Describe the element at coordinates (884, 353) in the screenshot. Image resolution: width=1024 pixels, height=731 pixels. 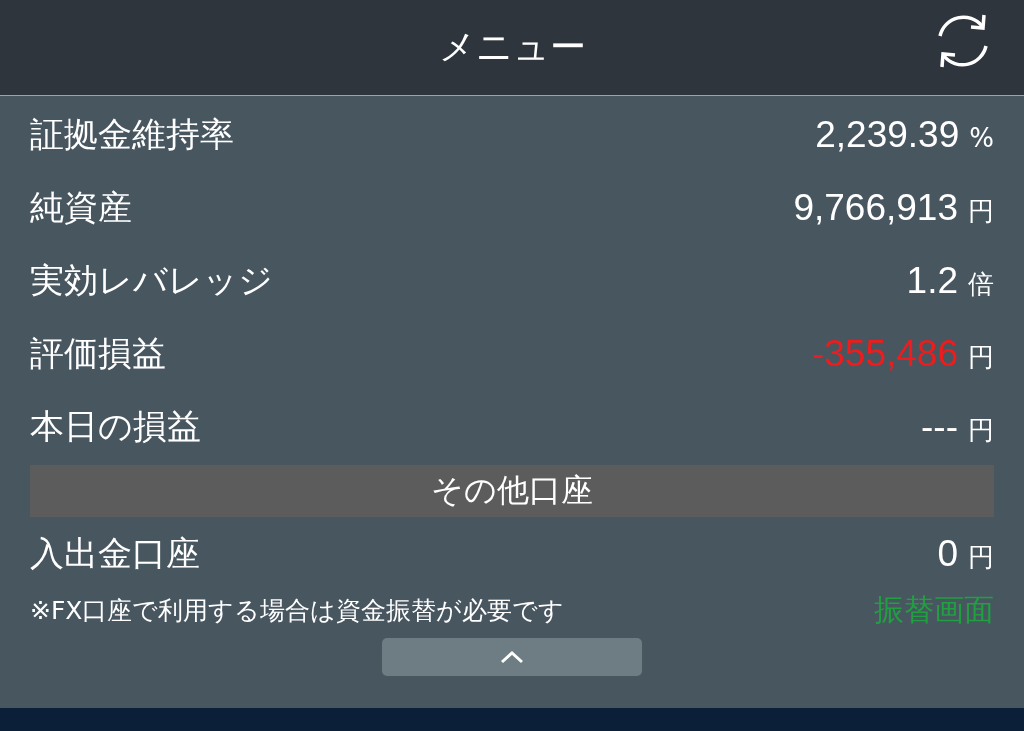
I see `row-value: -355,486` at that location.